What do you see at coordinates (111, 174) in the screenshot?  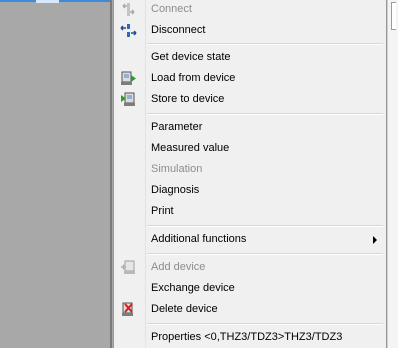 I see `panel-divider` at bounding box center [111, 174].